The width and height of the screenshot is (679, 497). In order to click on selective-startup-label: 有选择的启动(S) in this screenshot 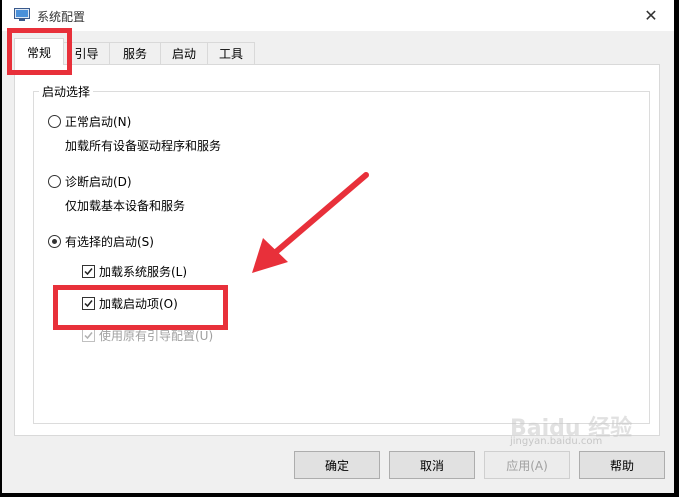, I will do `click(109, 241)`.